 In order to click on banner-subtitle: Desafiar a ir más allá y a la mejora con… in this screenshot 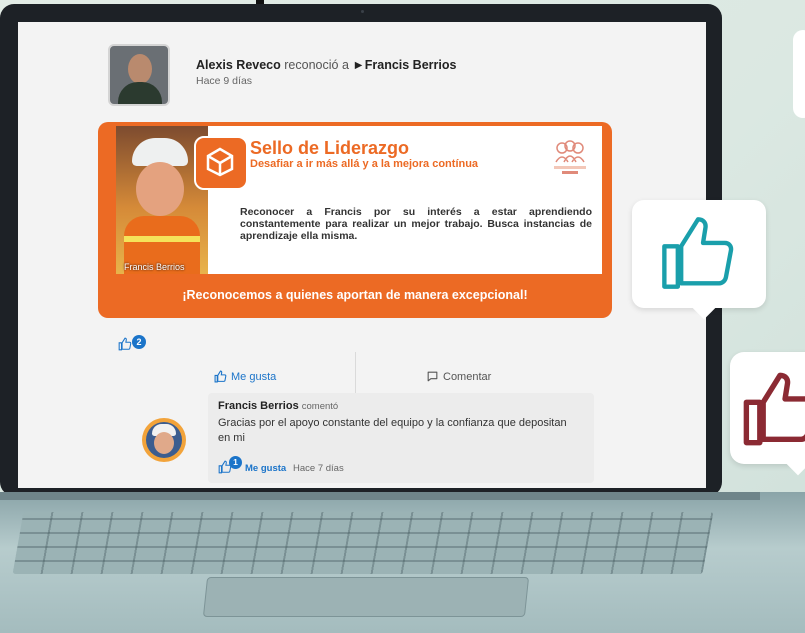, I will do `click(364, 164)`.